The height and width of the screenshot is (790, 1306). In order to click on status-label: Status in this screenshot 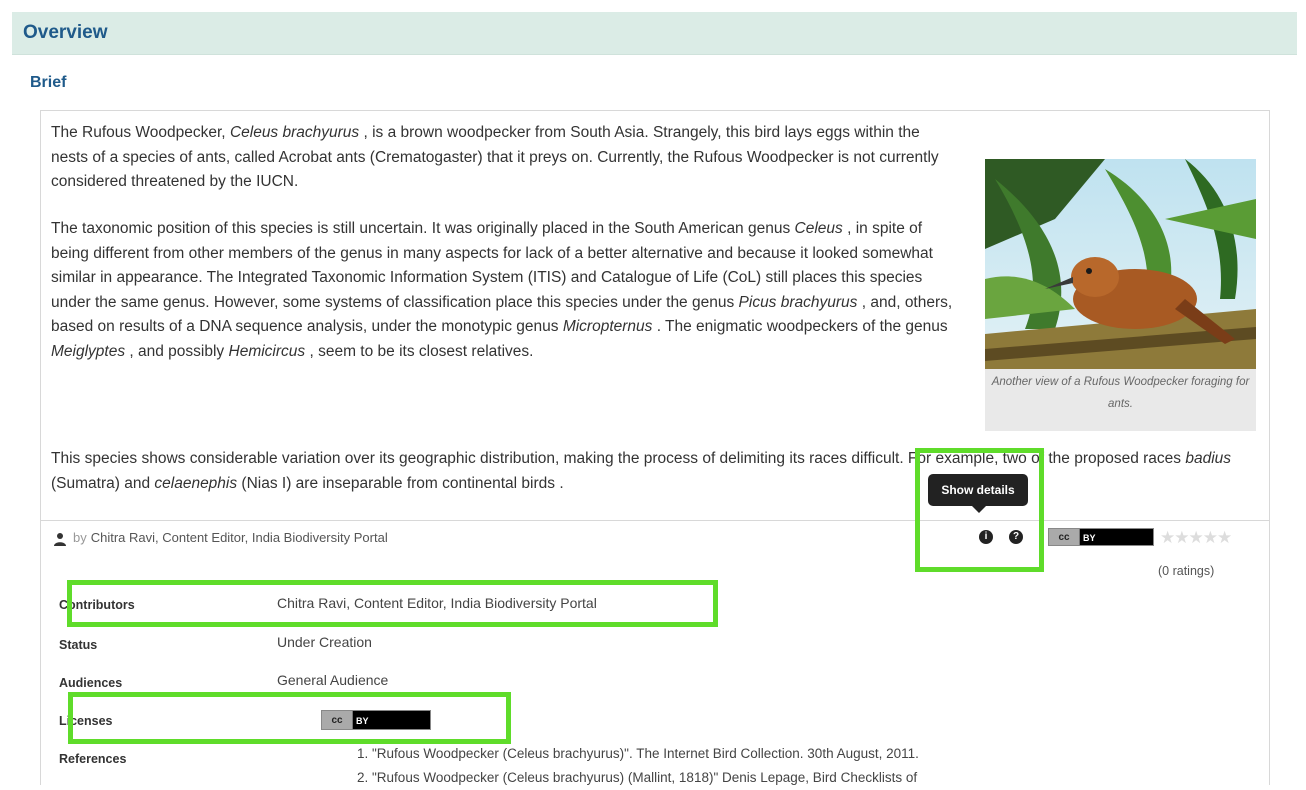, I will do `click(78, 645)`.